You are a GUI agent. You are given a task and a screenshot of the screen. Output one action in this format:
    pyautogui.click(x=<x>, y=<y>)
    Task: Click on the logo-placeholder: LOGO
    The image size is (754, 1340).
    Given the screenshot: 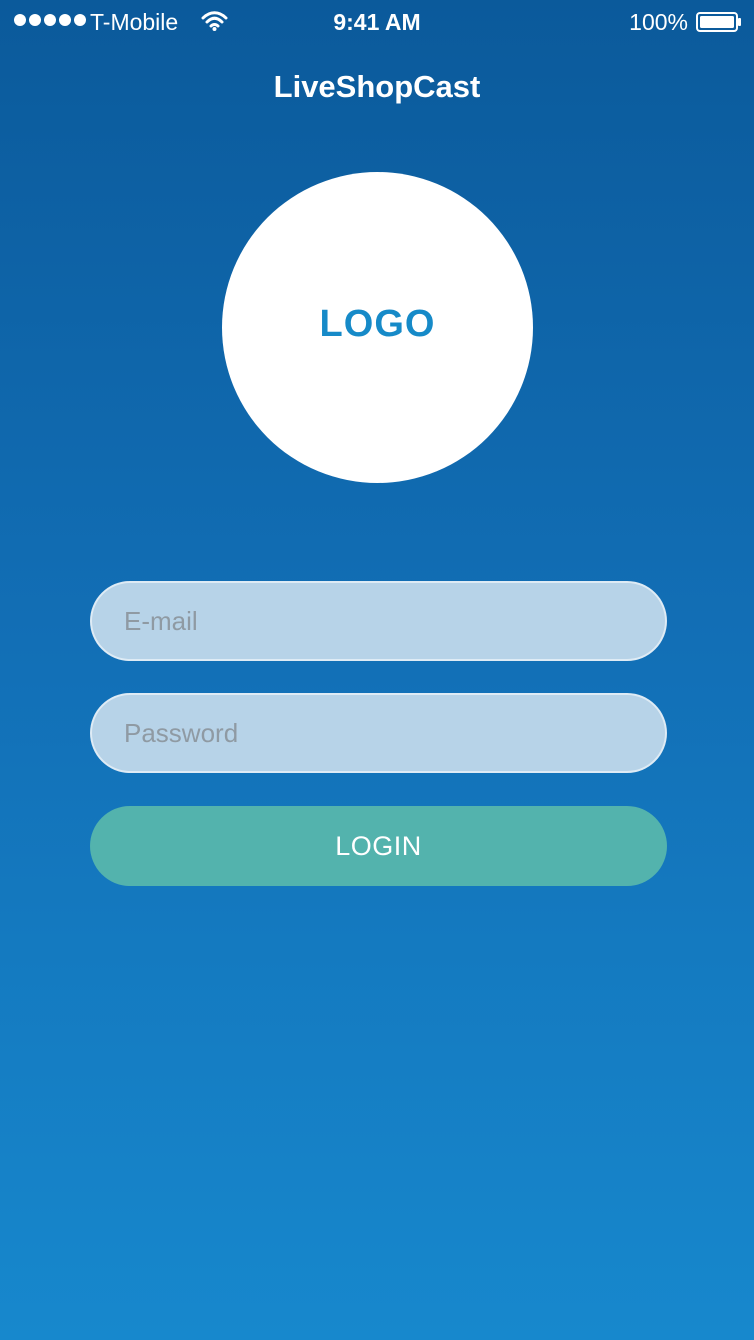 What is the action you would take?
    pyautogui.click(x=377, y=327)
    